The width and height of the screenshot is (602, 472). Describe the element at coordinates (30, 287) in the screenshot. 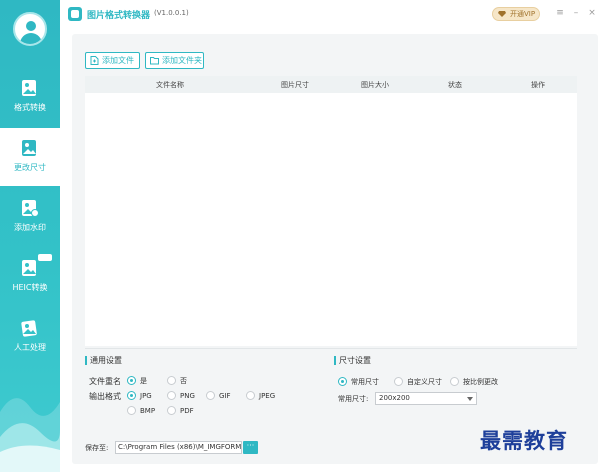

I see `sidebar-item-label: HEIC转换` at that location.